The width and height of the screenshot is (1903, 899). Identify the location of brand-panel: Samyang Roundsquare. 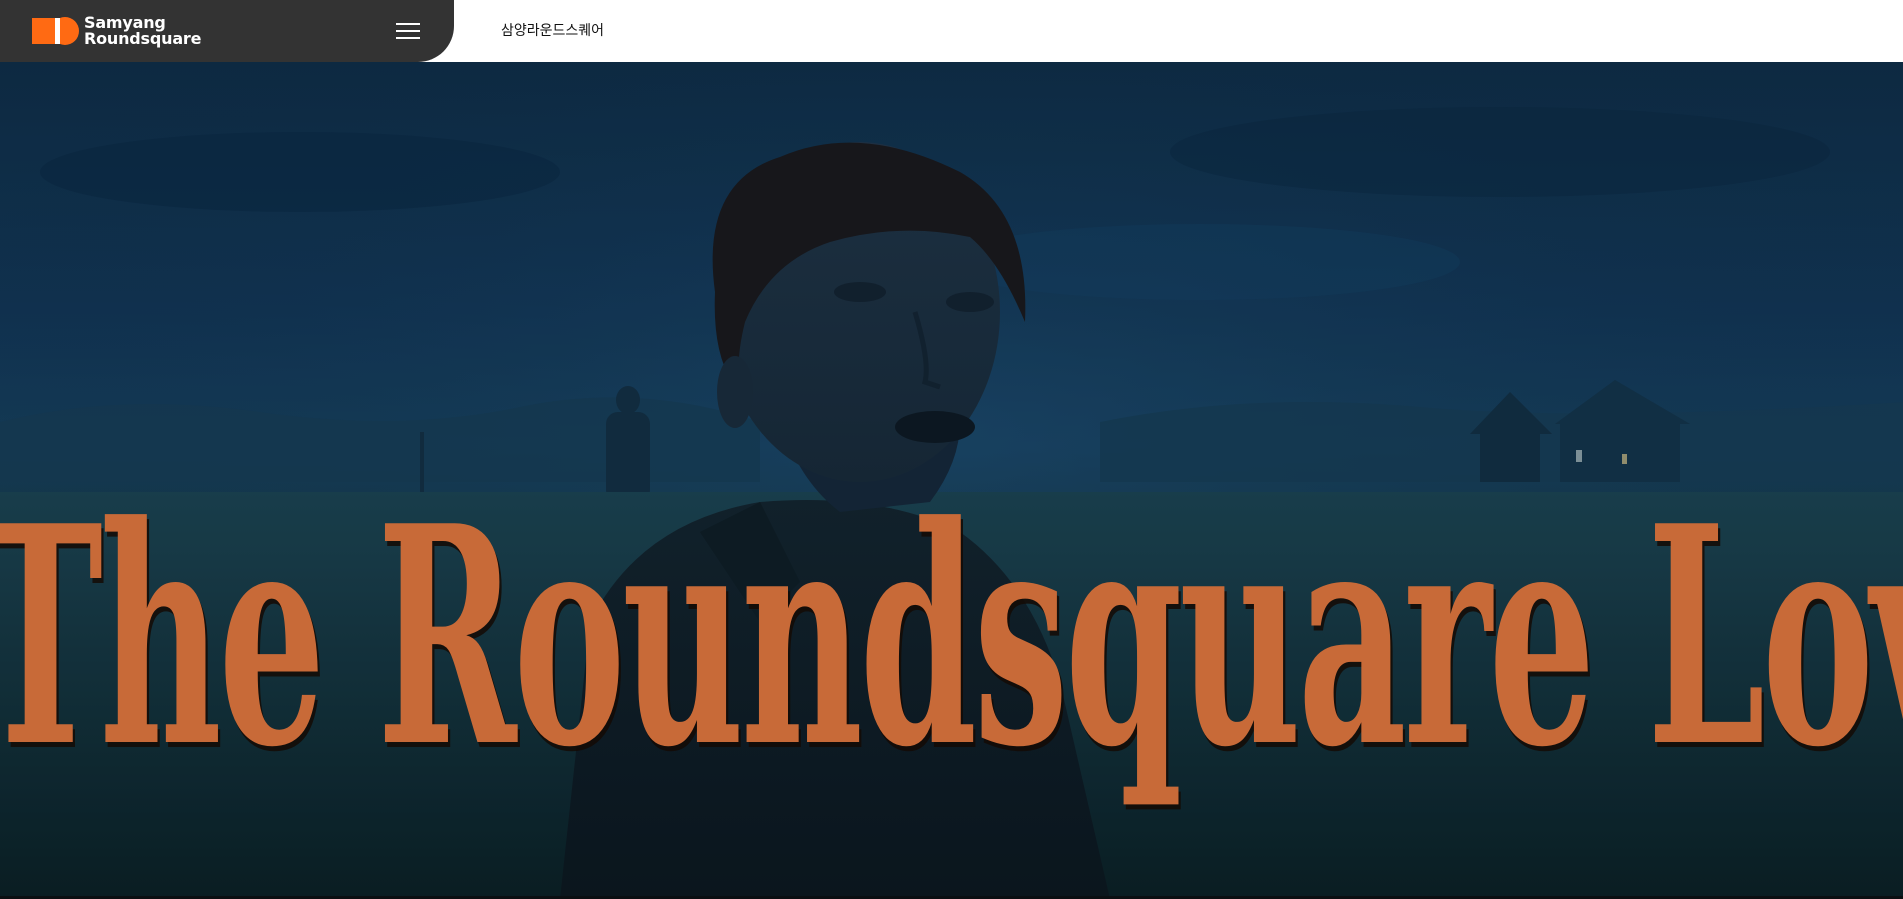
(227, 31).